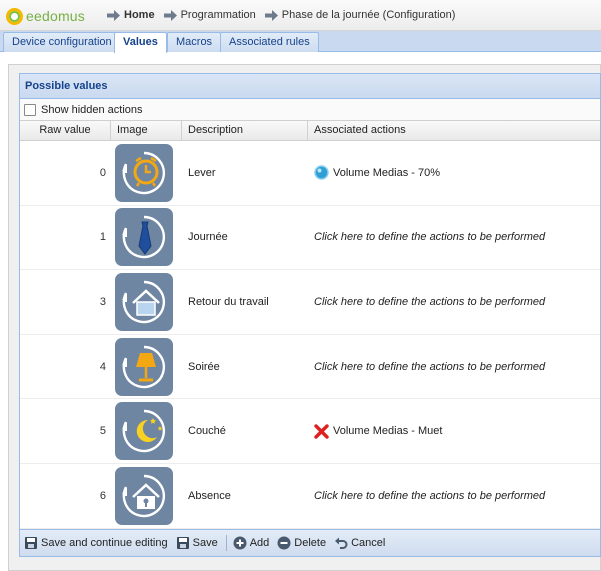 The image size is (601, 571). What do you see at coordinates (14, 16) in the screenshot?
I see `logo-ring-icon` at bounding box center [14, 16].